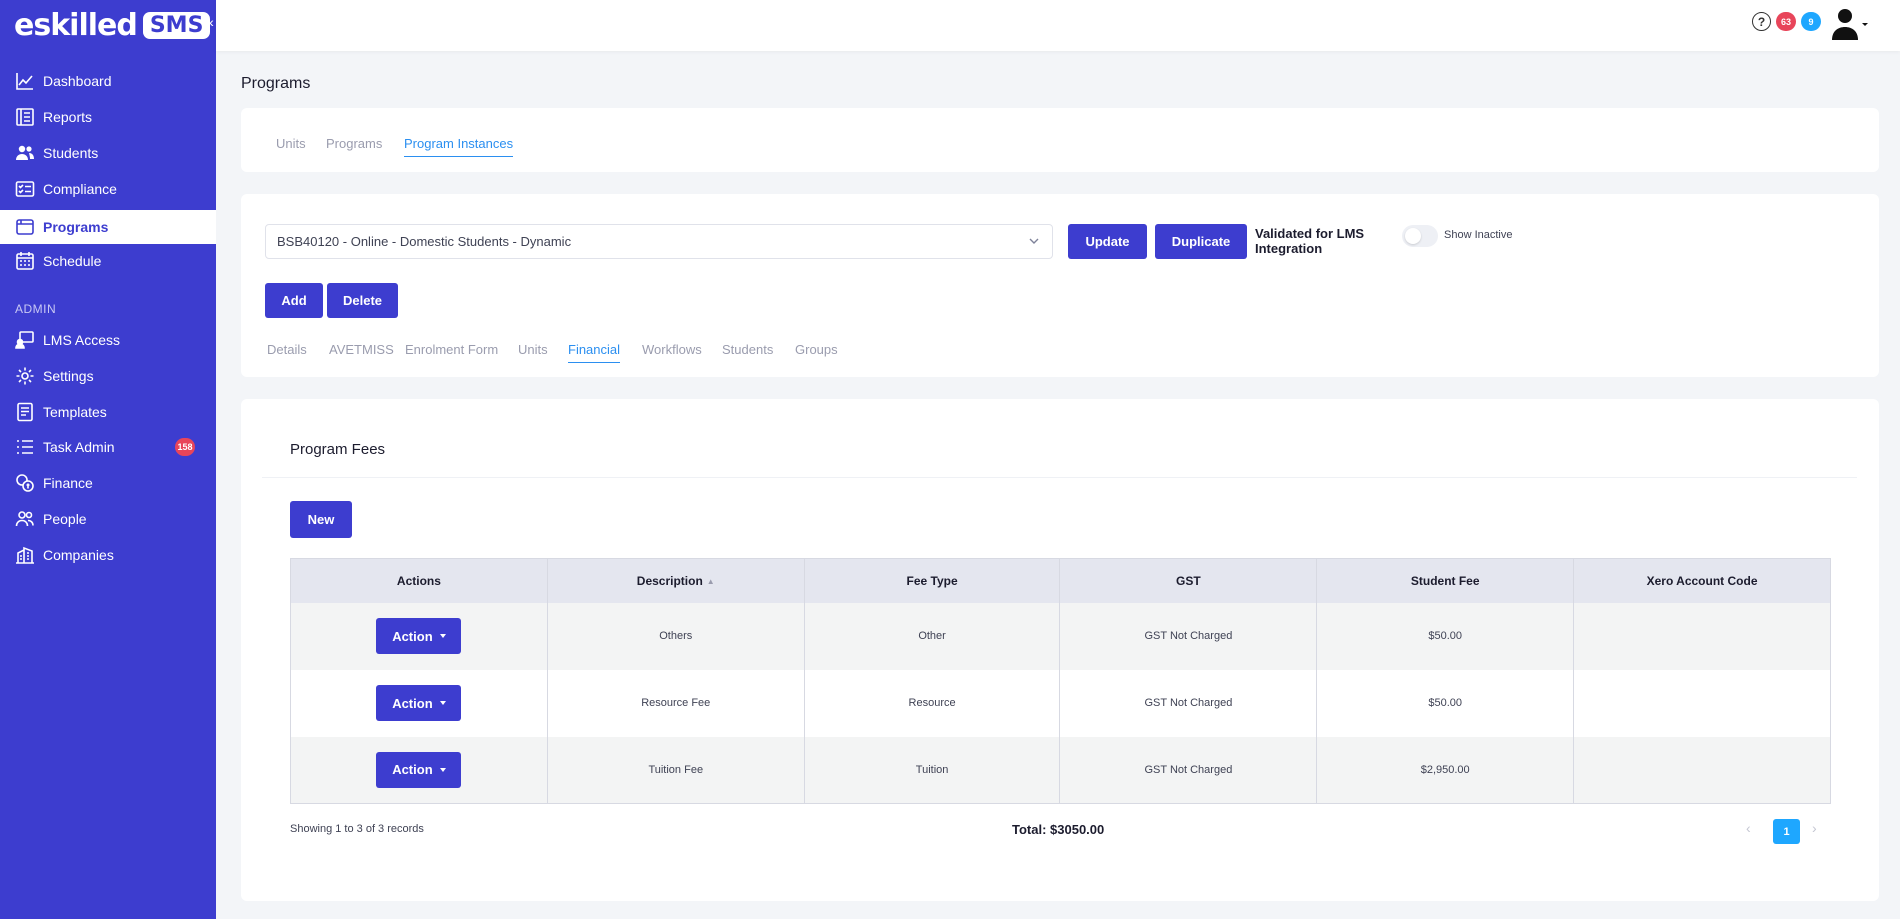 Image resolution: width=1900 pixels, height=919 pixels. I want to click on sidebar-item-label: Reports, so click(68, 117).